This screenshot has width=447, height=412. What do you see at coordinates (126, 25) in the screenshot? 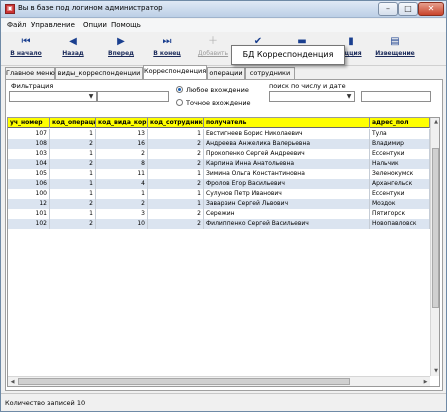
I see `menu-help: Помощь` at bounding box center [126, 25].